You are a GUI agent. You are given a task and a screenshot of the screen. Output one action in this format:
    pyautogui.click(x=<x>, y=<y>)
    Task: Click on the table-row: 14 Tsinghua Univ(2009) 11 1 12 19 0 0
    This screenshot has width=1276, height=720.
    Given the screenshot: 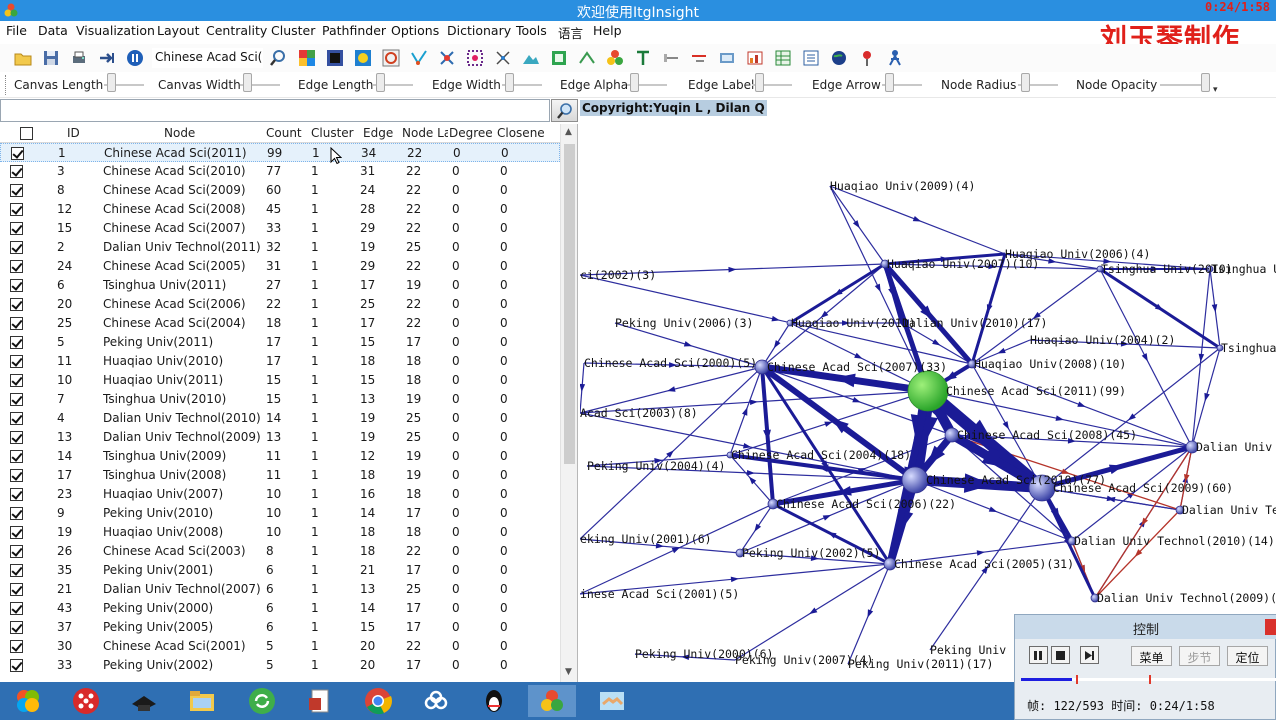 What is the action you would take?
    pyautogui.click(x=280, y=456)
    